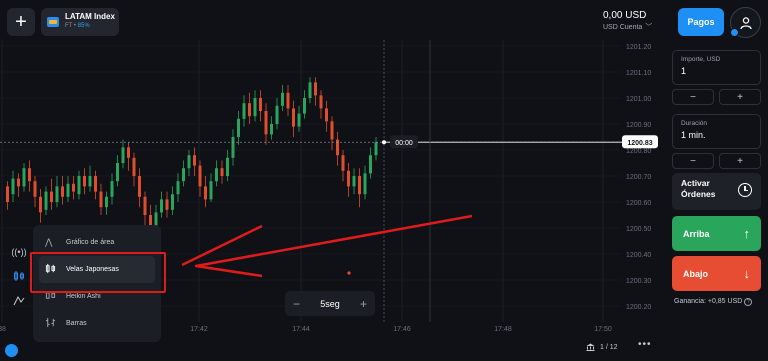  What do you see at coordinates (734, 32) in the screenshot?
I see `user-status-badge` at bounding box center [734, 32].